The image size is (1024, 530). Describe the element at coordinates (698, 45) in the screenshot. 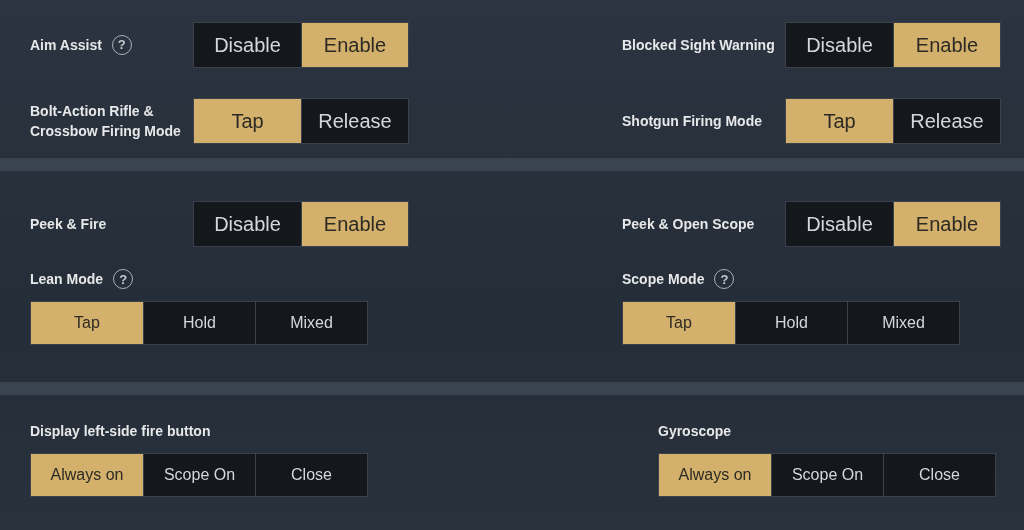

I see `setting-label: Blocked Sight Warning` at that location.